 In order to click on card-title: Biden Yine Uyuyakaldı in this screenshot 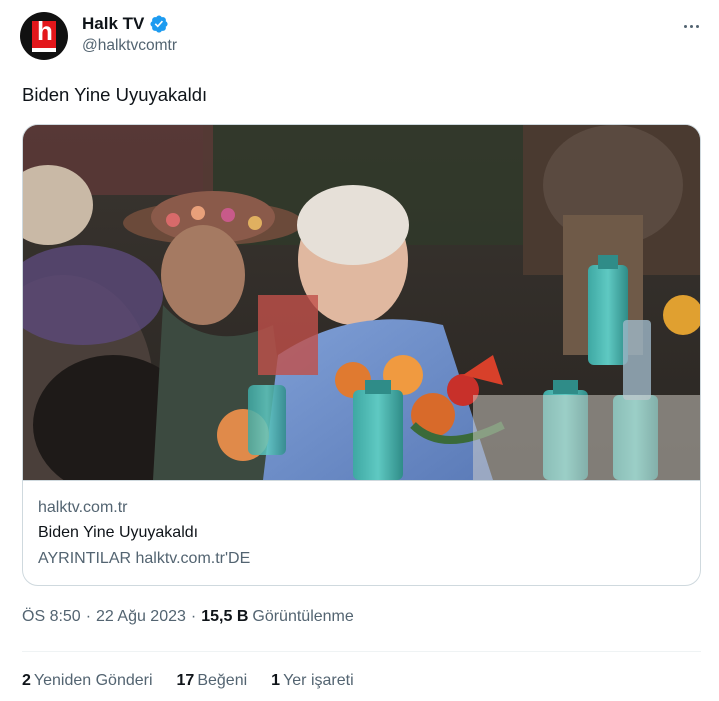, I will do `click(118, 532)`.